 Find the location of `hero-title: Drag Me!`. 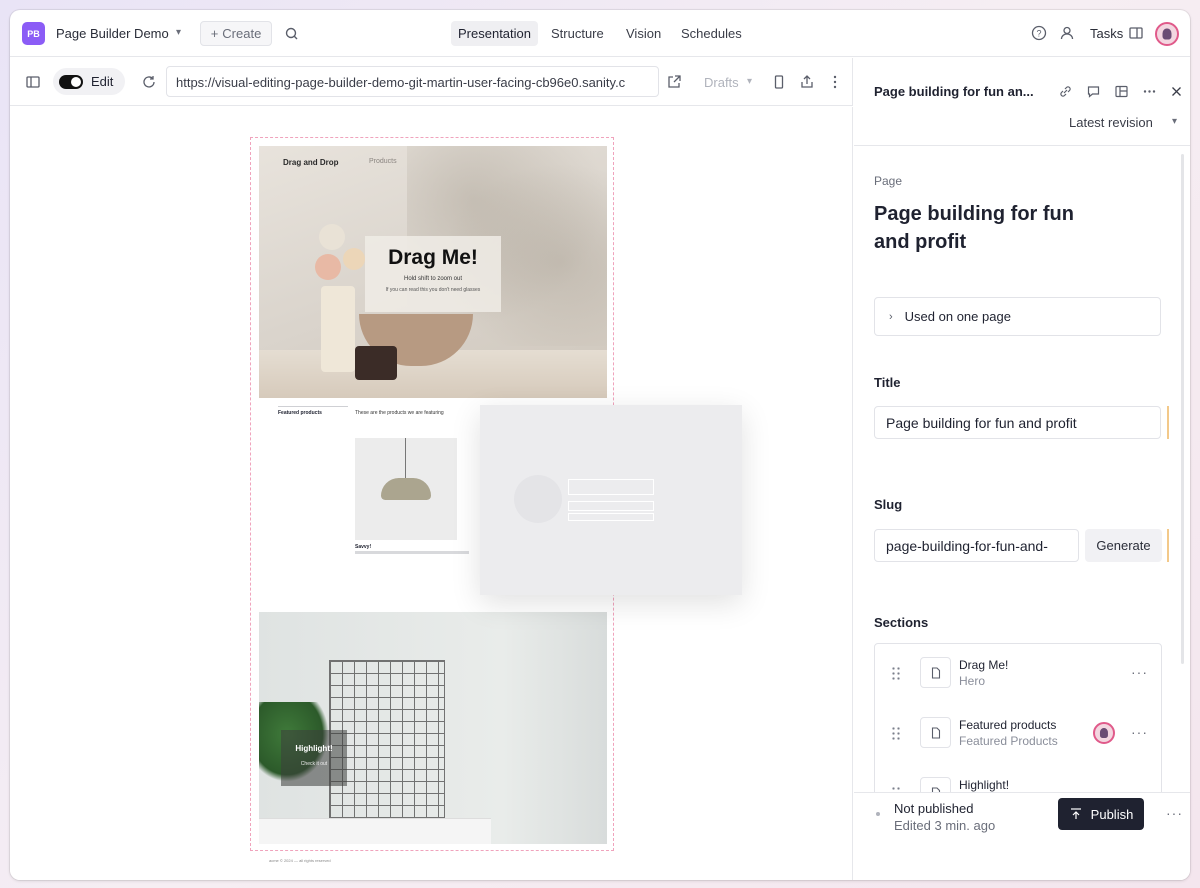

hero-title: Drag Me! is located at coordinates (433, 257).